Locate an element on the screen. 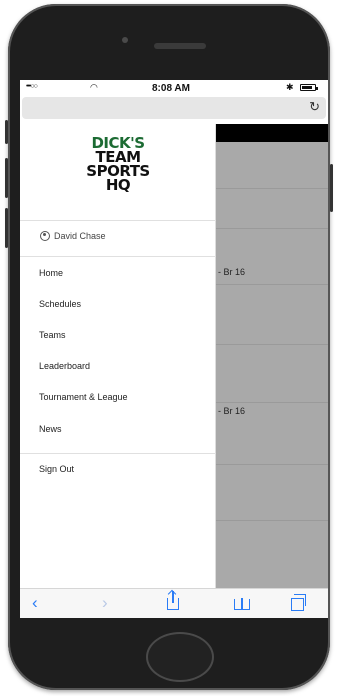 The image size is (338, 696). reload-icon: ↻ is located at coordinates (314, 107).